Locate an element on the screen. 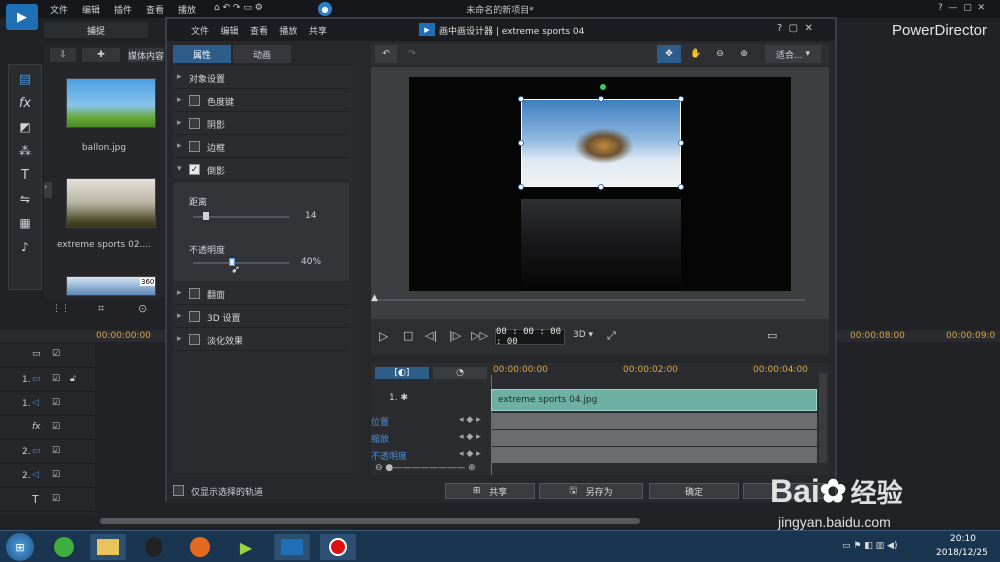 The width and height of the screenshot is (1000, 562). save-as-button: 🖫︎ 另存为 is located at coordinates (591, 491).